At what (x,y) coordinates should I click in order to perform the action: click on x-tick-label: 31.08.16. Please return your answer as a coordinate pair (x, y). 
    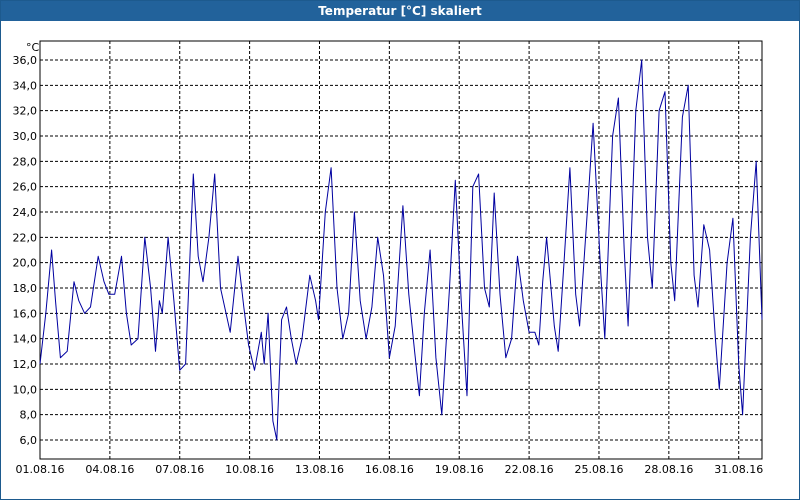
    Looking at the image, I should click on (738, 469).